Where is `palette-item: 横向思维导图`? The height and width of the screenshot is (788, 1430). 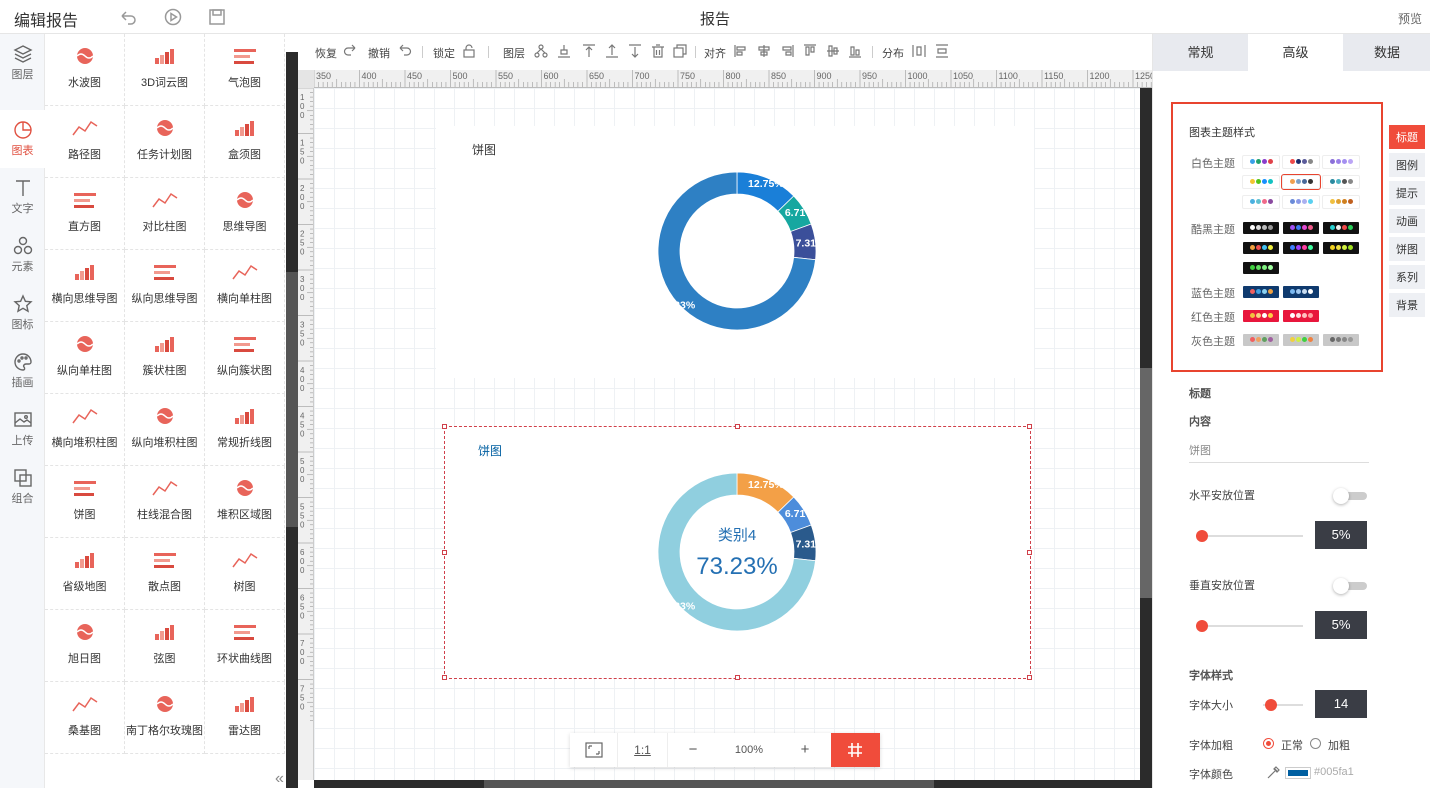 palette-item: 横向思维导图 is located at coordinates (85, 286).